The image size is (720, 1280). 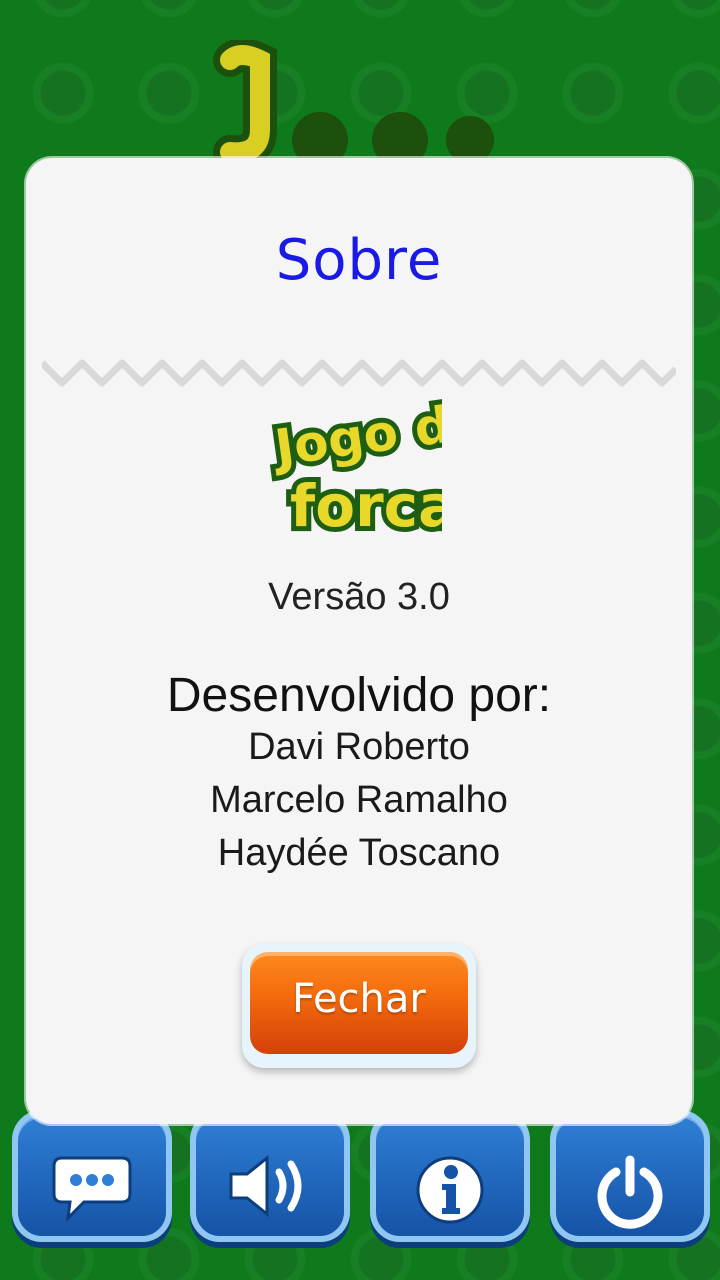 I want to click on power-button, so click(x=630, y=1176).